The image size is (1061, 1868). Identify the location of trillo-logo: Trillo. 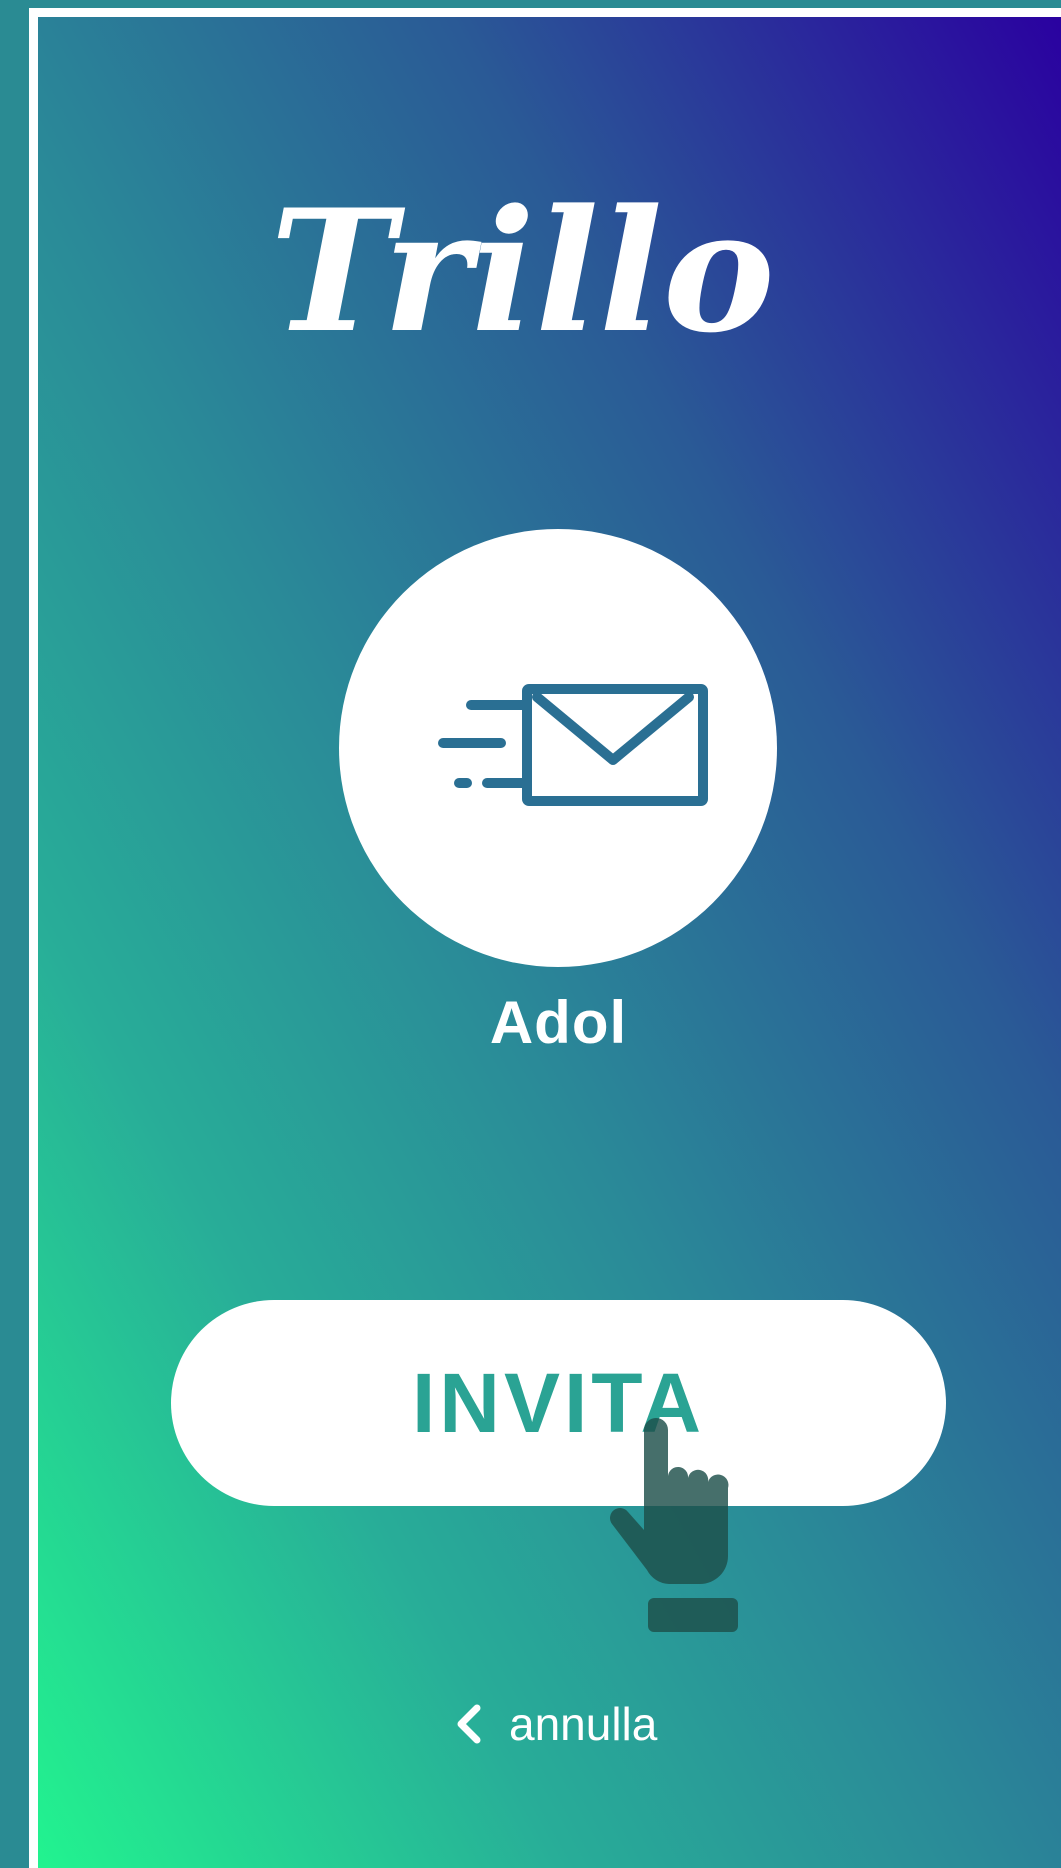
(522, 271).